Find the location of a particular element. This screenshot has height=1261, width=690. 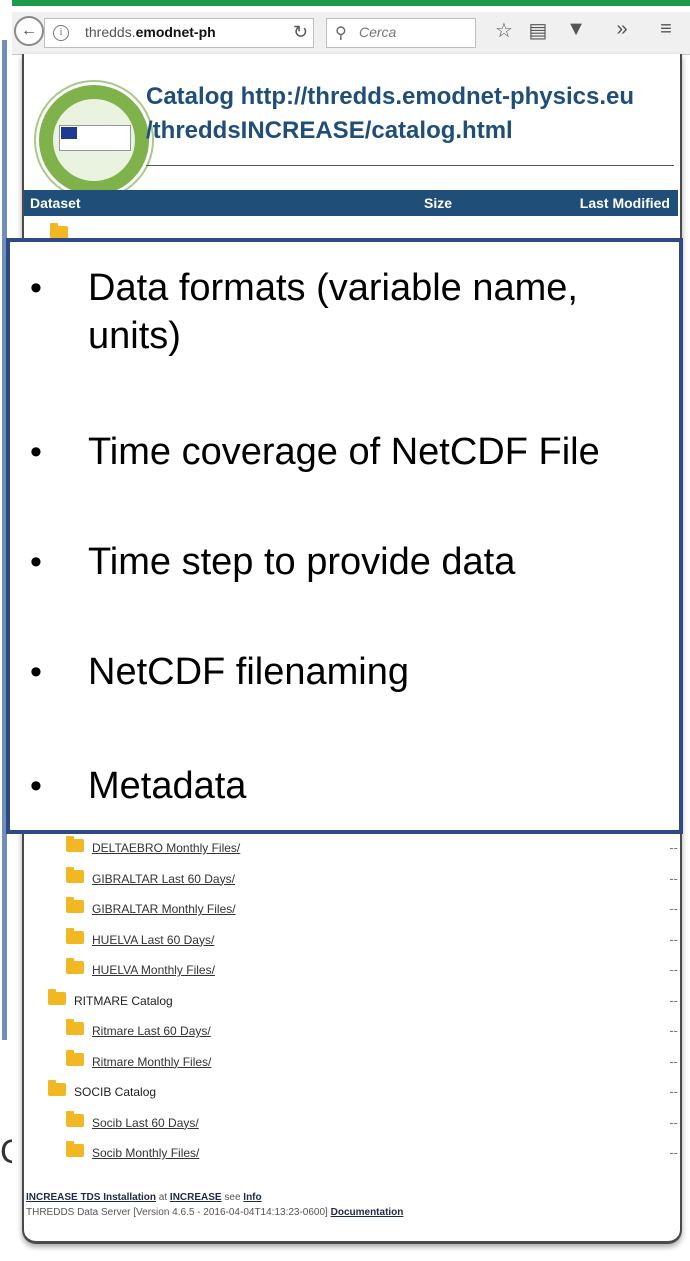

installation-link: INCREASE TDS Installation is located at coordinates (91, 1197).